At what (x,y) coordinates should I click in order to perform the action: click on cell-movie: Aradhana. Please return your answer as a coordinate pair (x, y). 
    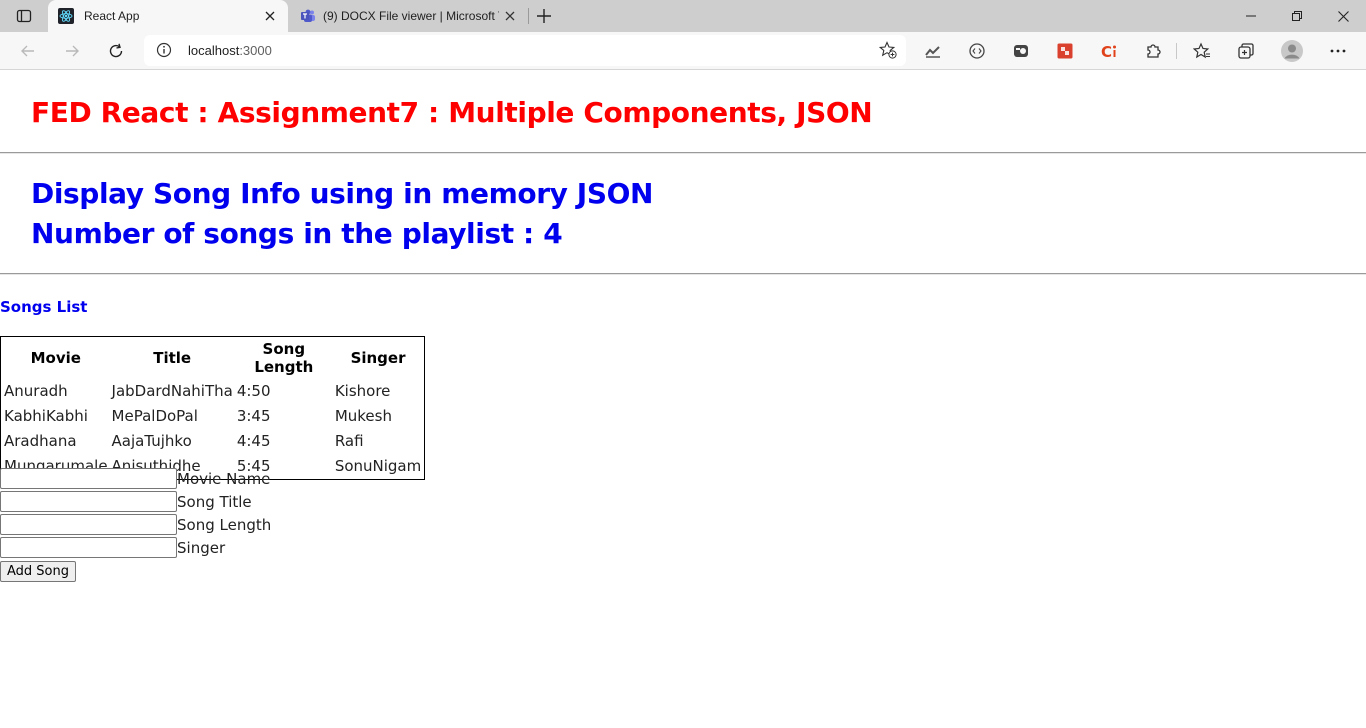
    Looking at the image, I should click on (40, 440).